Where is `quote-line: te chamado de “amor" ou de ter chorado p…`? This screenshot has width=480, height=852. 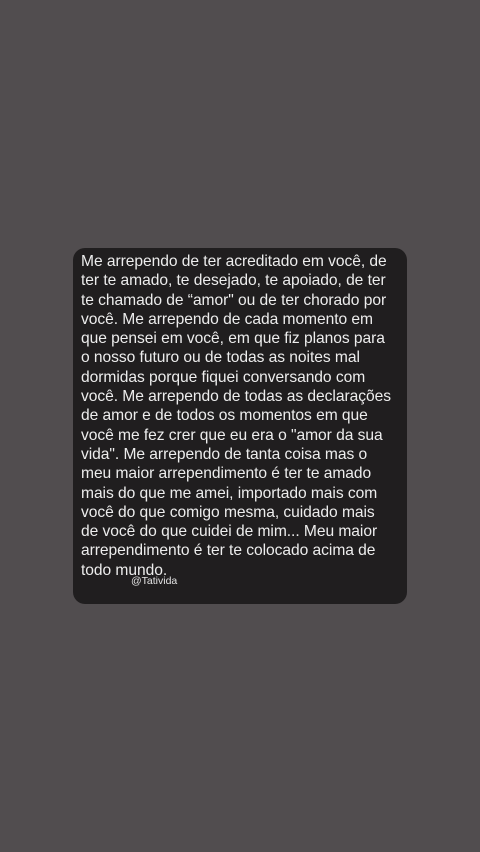
quote-line: te chamado de “amor" ou de ter chorado p… is located at coordinates (234, 300).